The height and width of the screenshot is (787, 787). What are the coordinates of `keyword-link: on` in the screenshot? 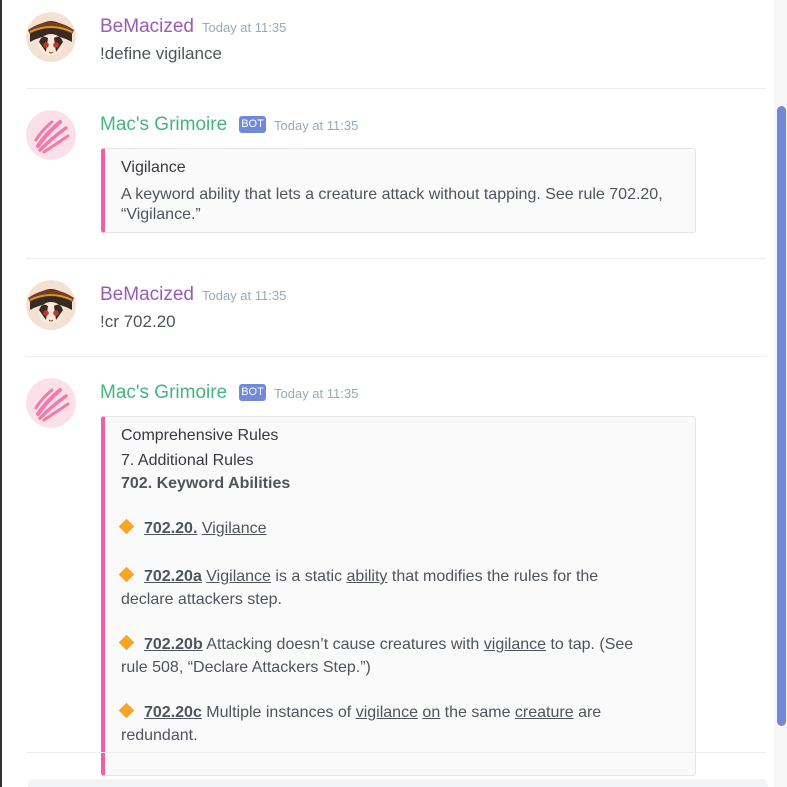 It's located at (431, 712).